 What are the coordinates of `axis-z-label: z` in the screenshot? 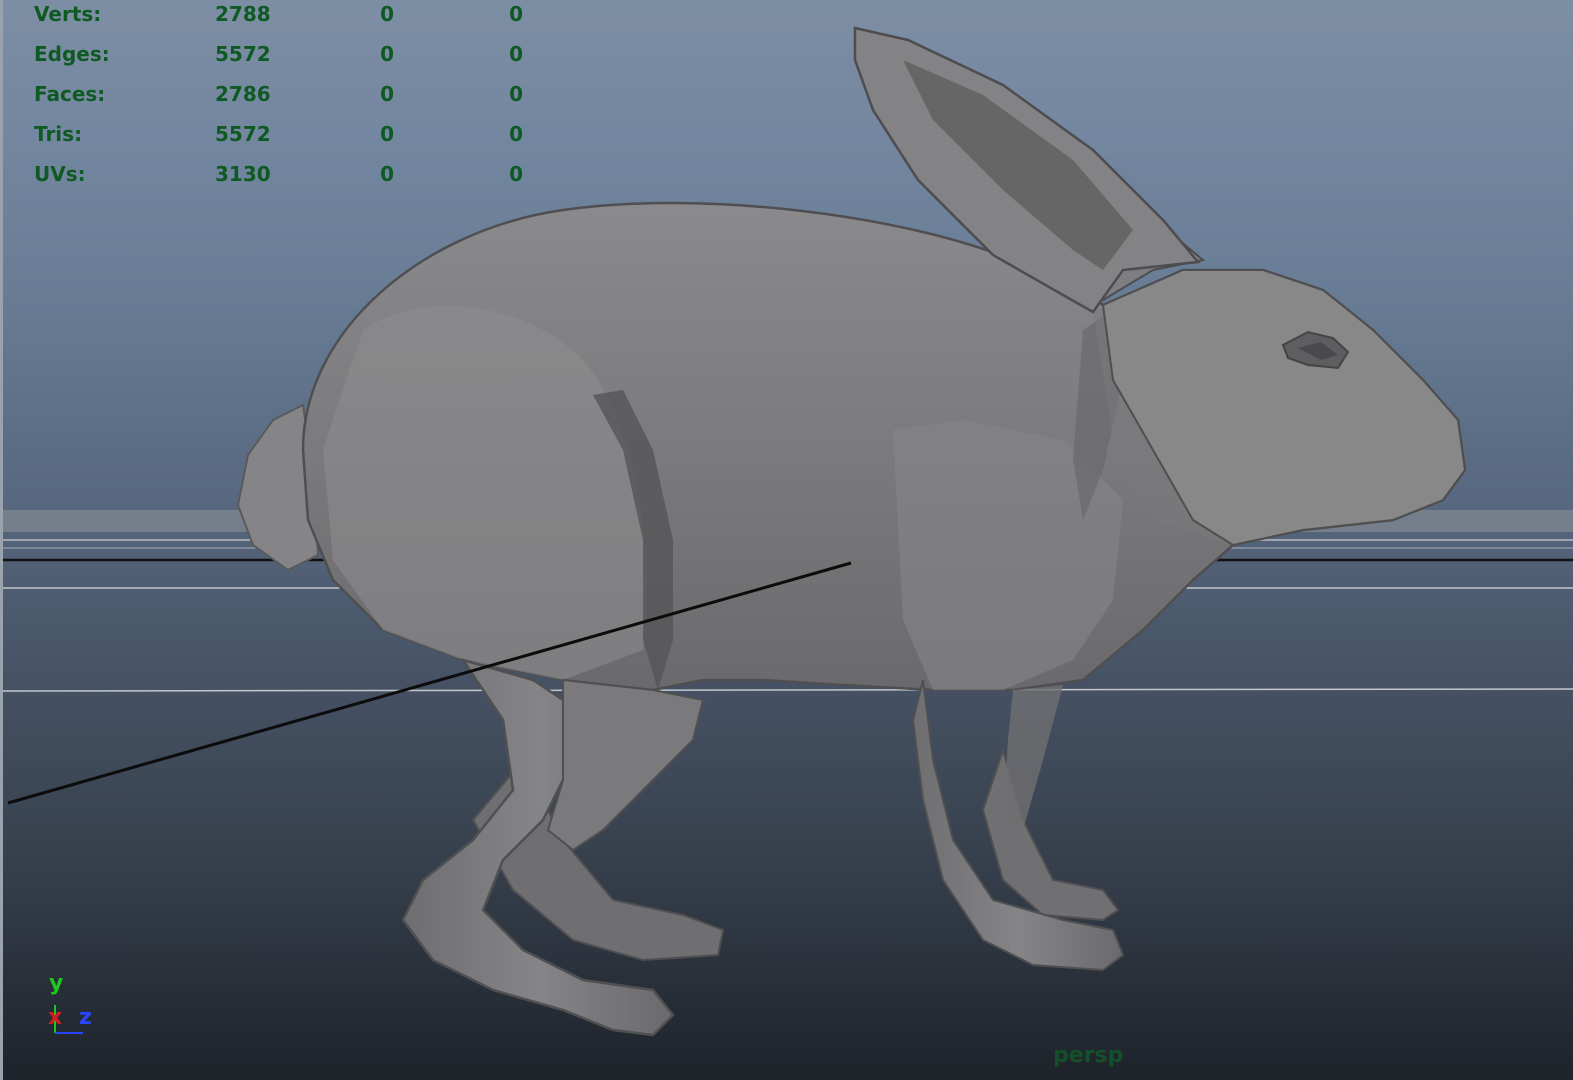 It's located at (85, 1017).